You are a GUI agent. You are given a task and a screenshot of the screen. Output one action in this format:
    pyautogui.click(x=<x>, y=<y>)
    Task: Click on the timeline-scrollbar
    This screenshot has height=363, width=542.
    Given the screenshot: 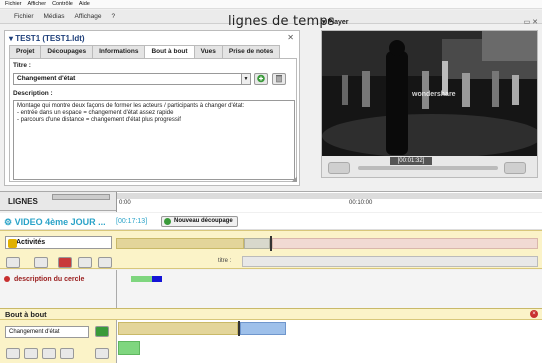 What is the action you would take?
    pyautogui.click(x=329, y=196)
    